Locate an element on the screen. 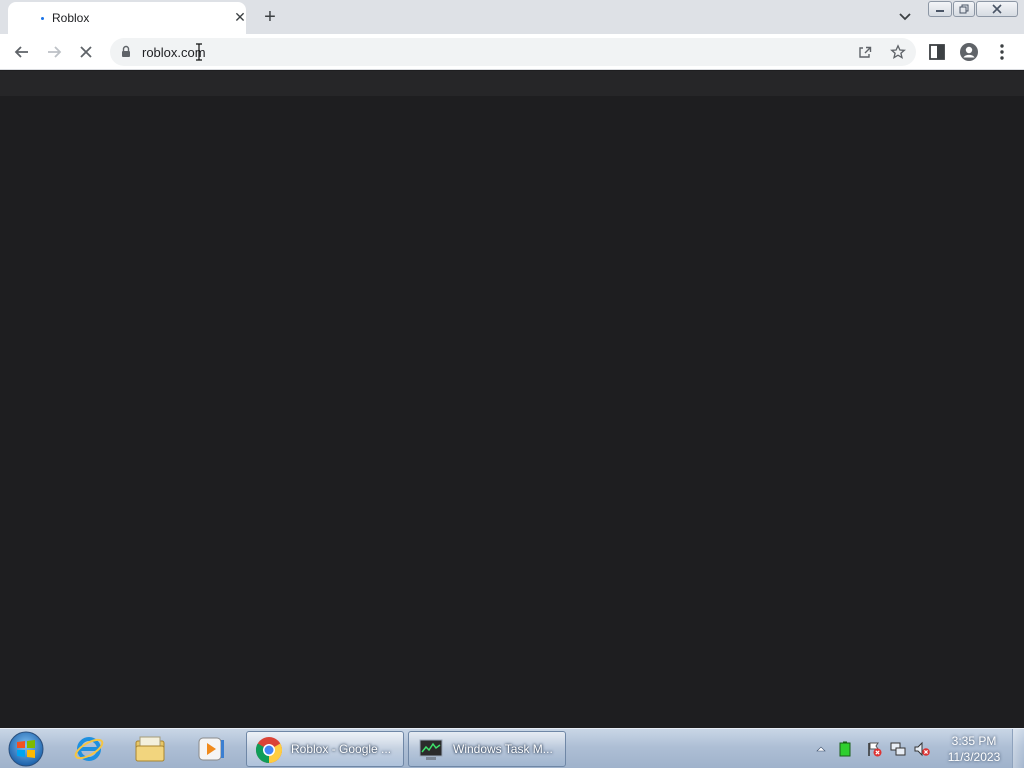  tab-roblox: Roblox ✕ is located at coordinates (127, 18).